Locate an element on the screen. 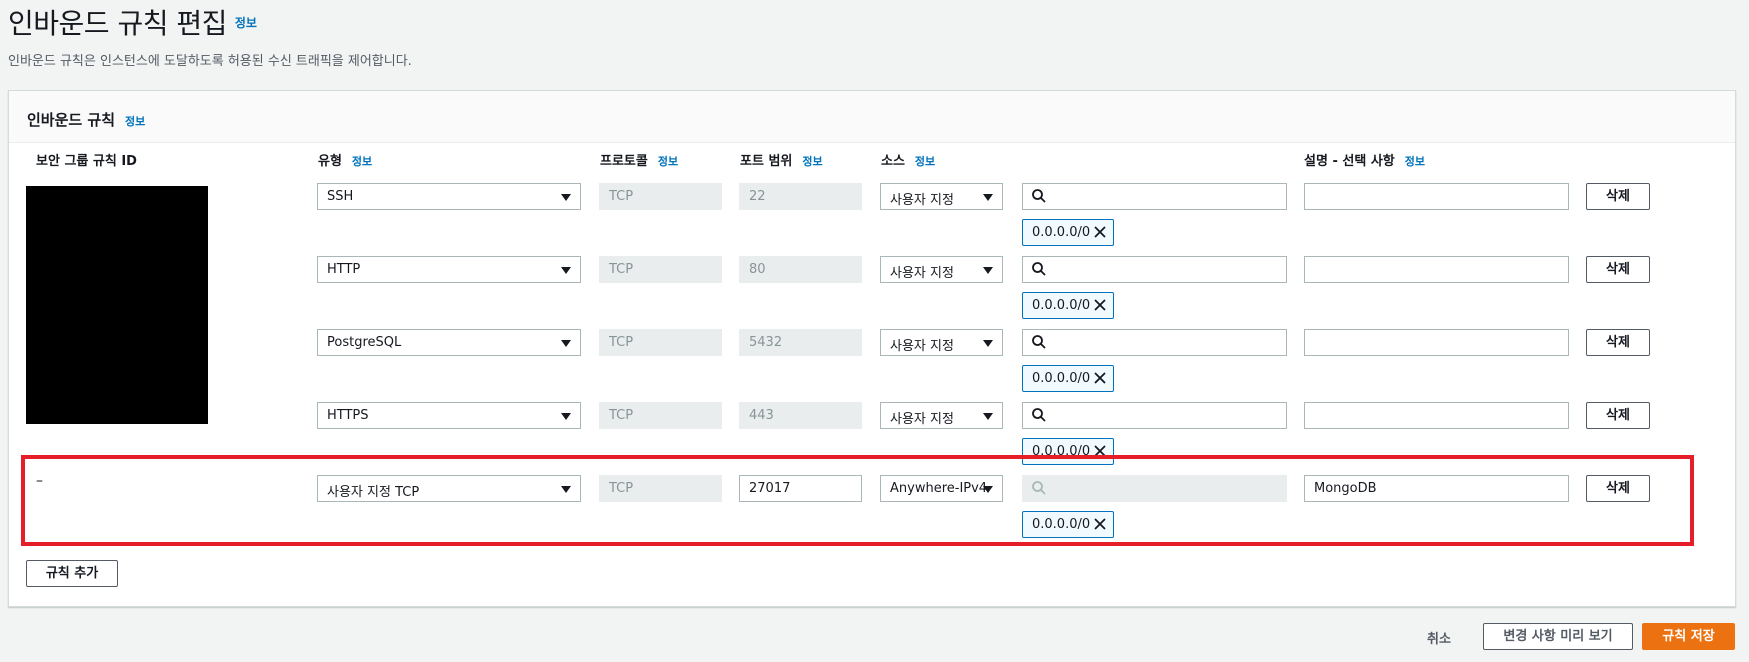 The image size is (1749, 662). port-range-field: 443 is located at coordinates (800, 415).